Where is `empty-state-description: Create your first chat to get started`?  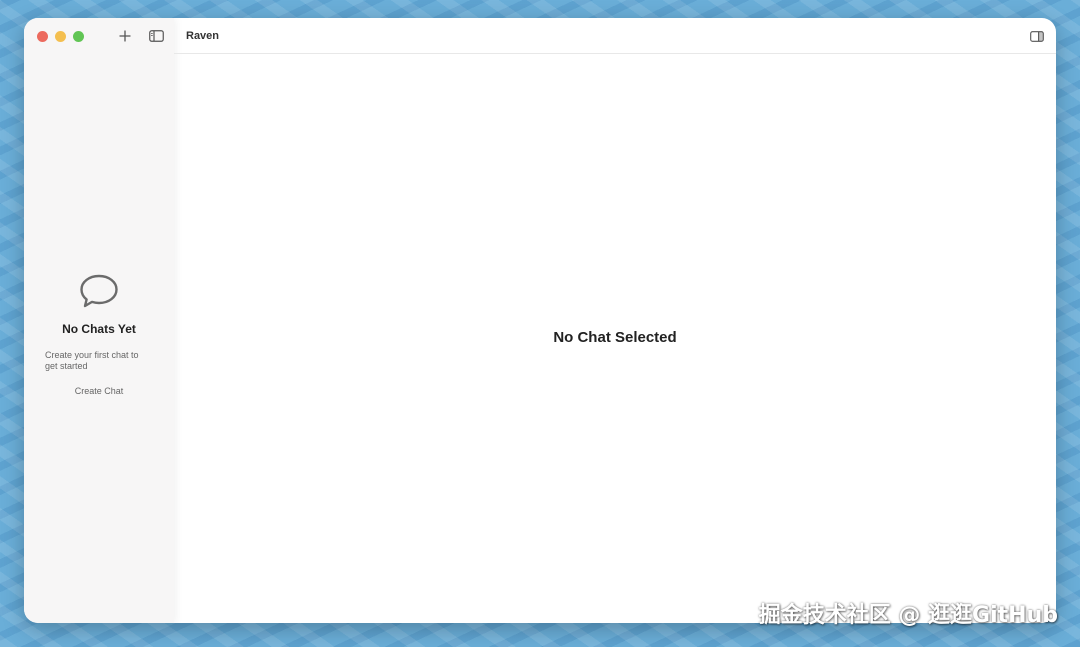 empty-state-description: Create your first chat to get started is located at coordinates (92, 360).